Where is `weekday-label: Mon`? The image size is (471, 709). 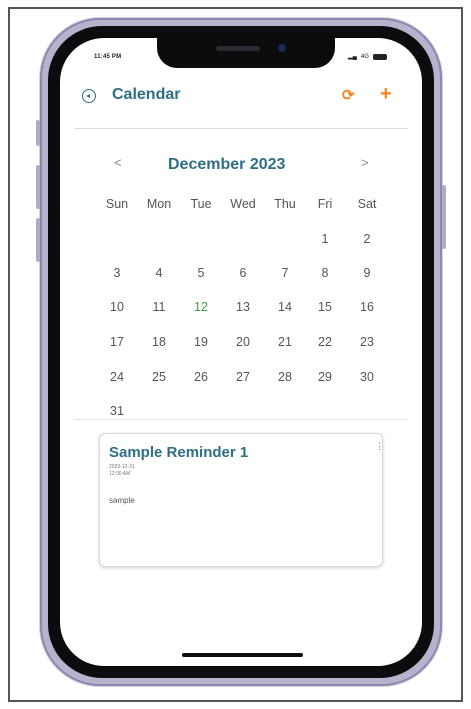 weekday-label: Mon is located at coordinates (159, 204).